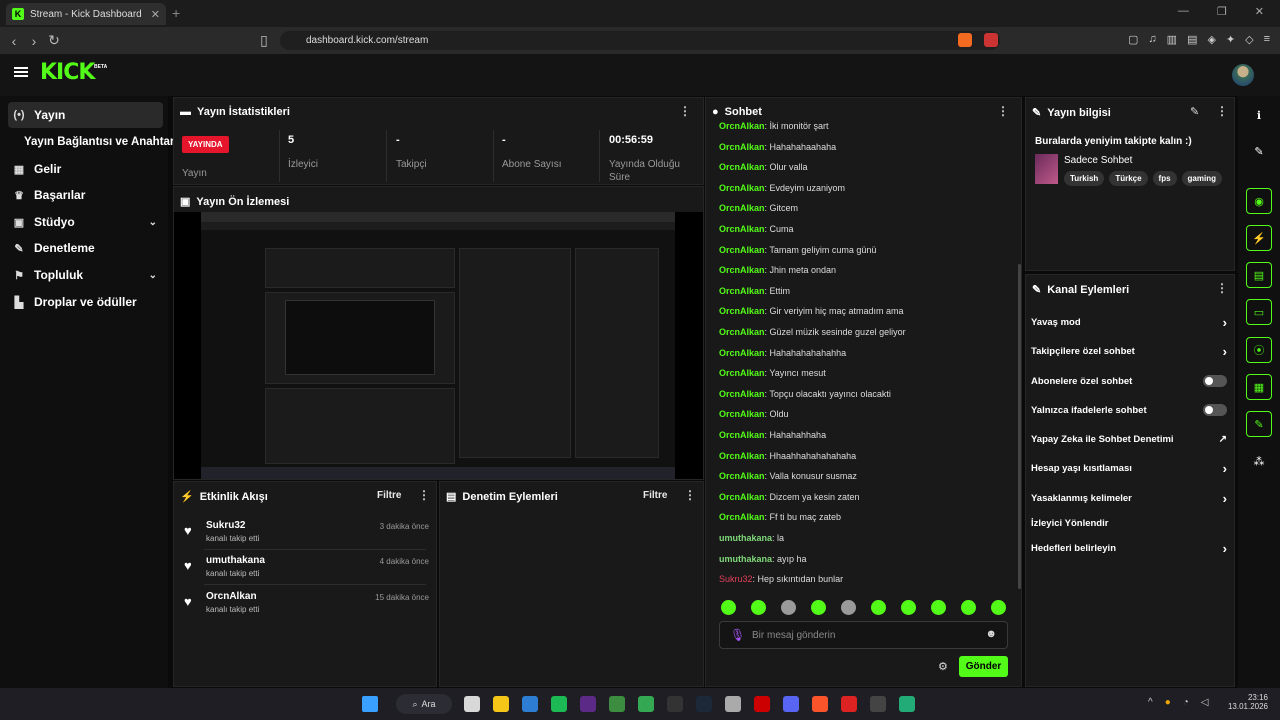 This screenshot has width=1280, height=720. I want to click on clock: 23:16 13.01.2026, so click(1247, 702).